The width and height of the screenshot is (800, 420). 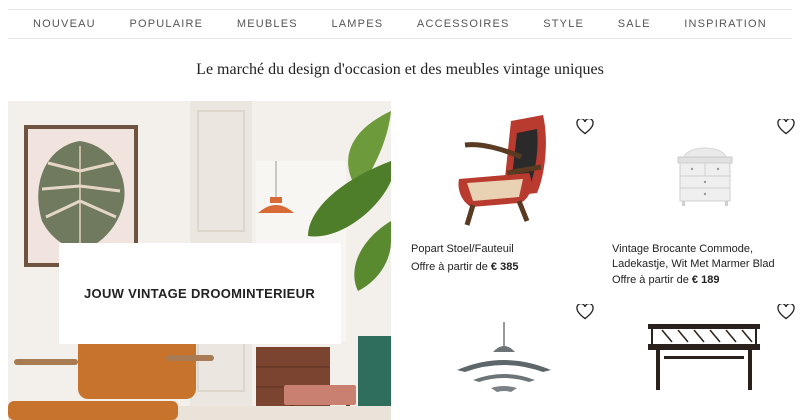 I want to click on product-price: Offre à partir de € 189, so click(x=665, y=280).